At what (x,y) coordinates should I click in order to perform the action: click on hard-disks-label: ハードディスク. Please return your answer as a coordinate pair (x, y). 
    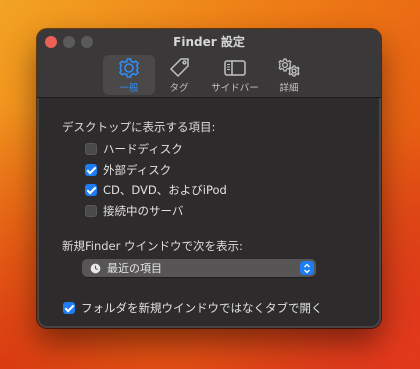
    Looking at the image, I should click on (143, 149).